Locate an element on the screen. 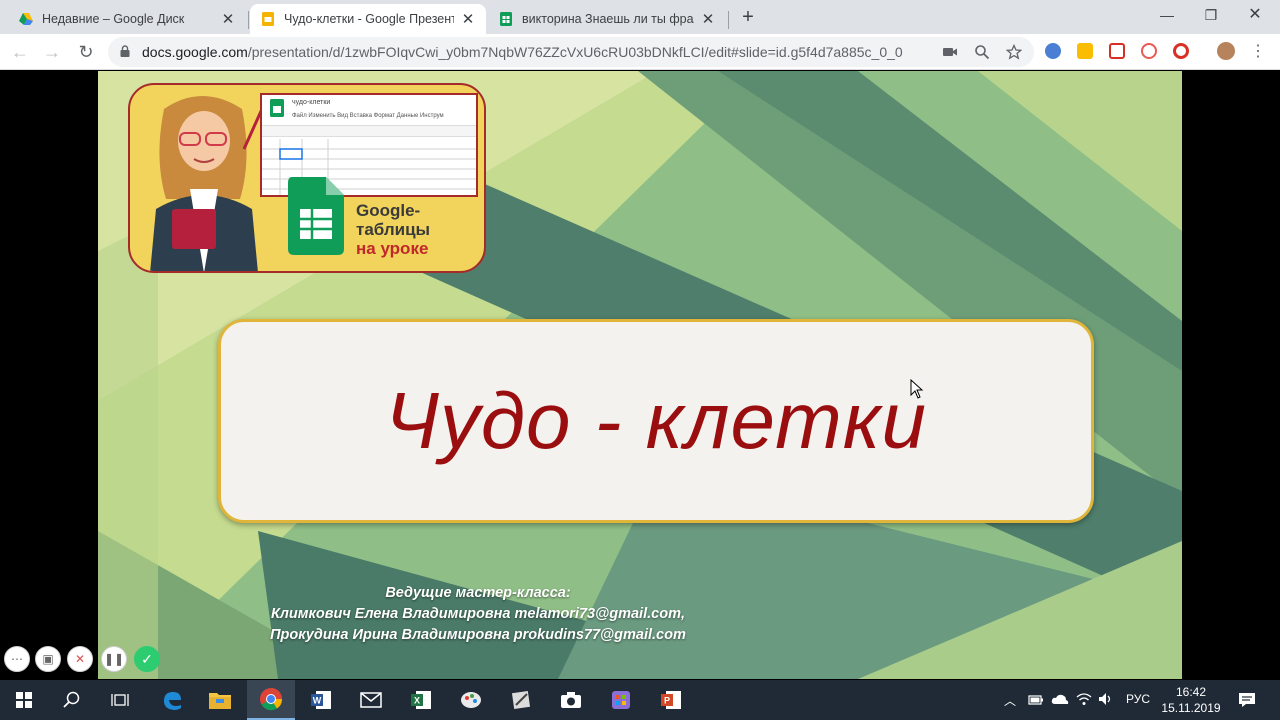 The image size is (1280, 720). profile-avatar is located at coordinates (1226, 51).